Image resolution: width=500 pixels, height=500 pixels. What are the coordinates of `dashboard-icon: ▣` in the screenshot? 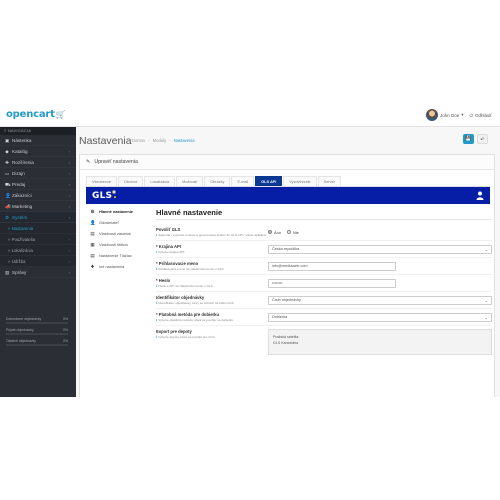 It's located at (7, 140).